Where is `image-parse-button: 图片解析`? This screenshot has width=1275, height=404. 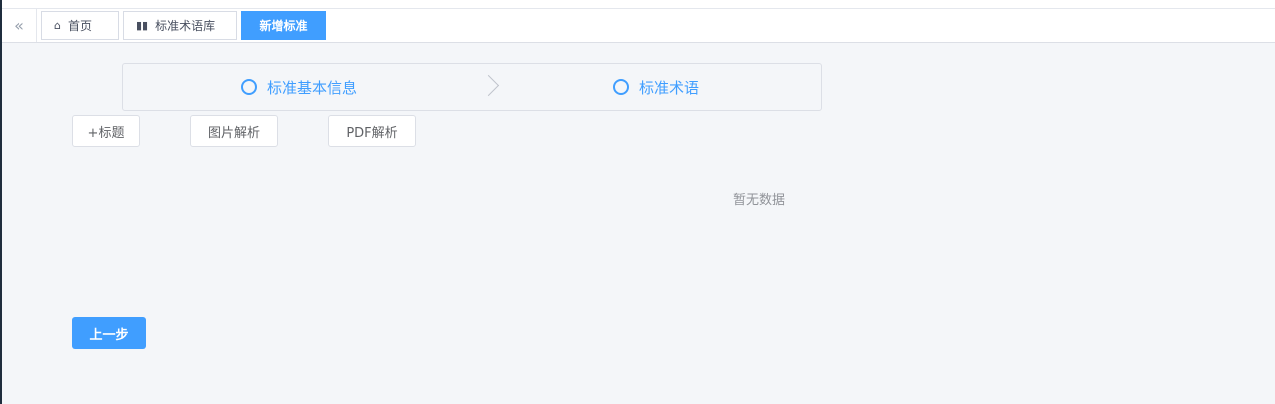 image-parse-button: 图片解析 is located at coordinates (234, 131).